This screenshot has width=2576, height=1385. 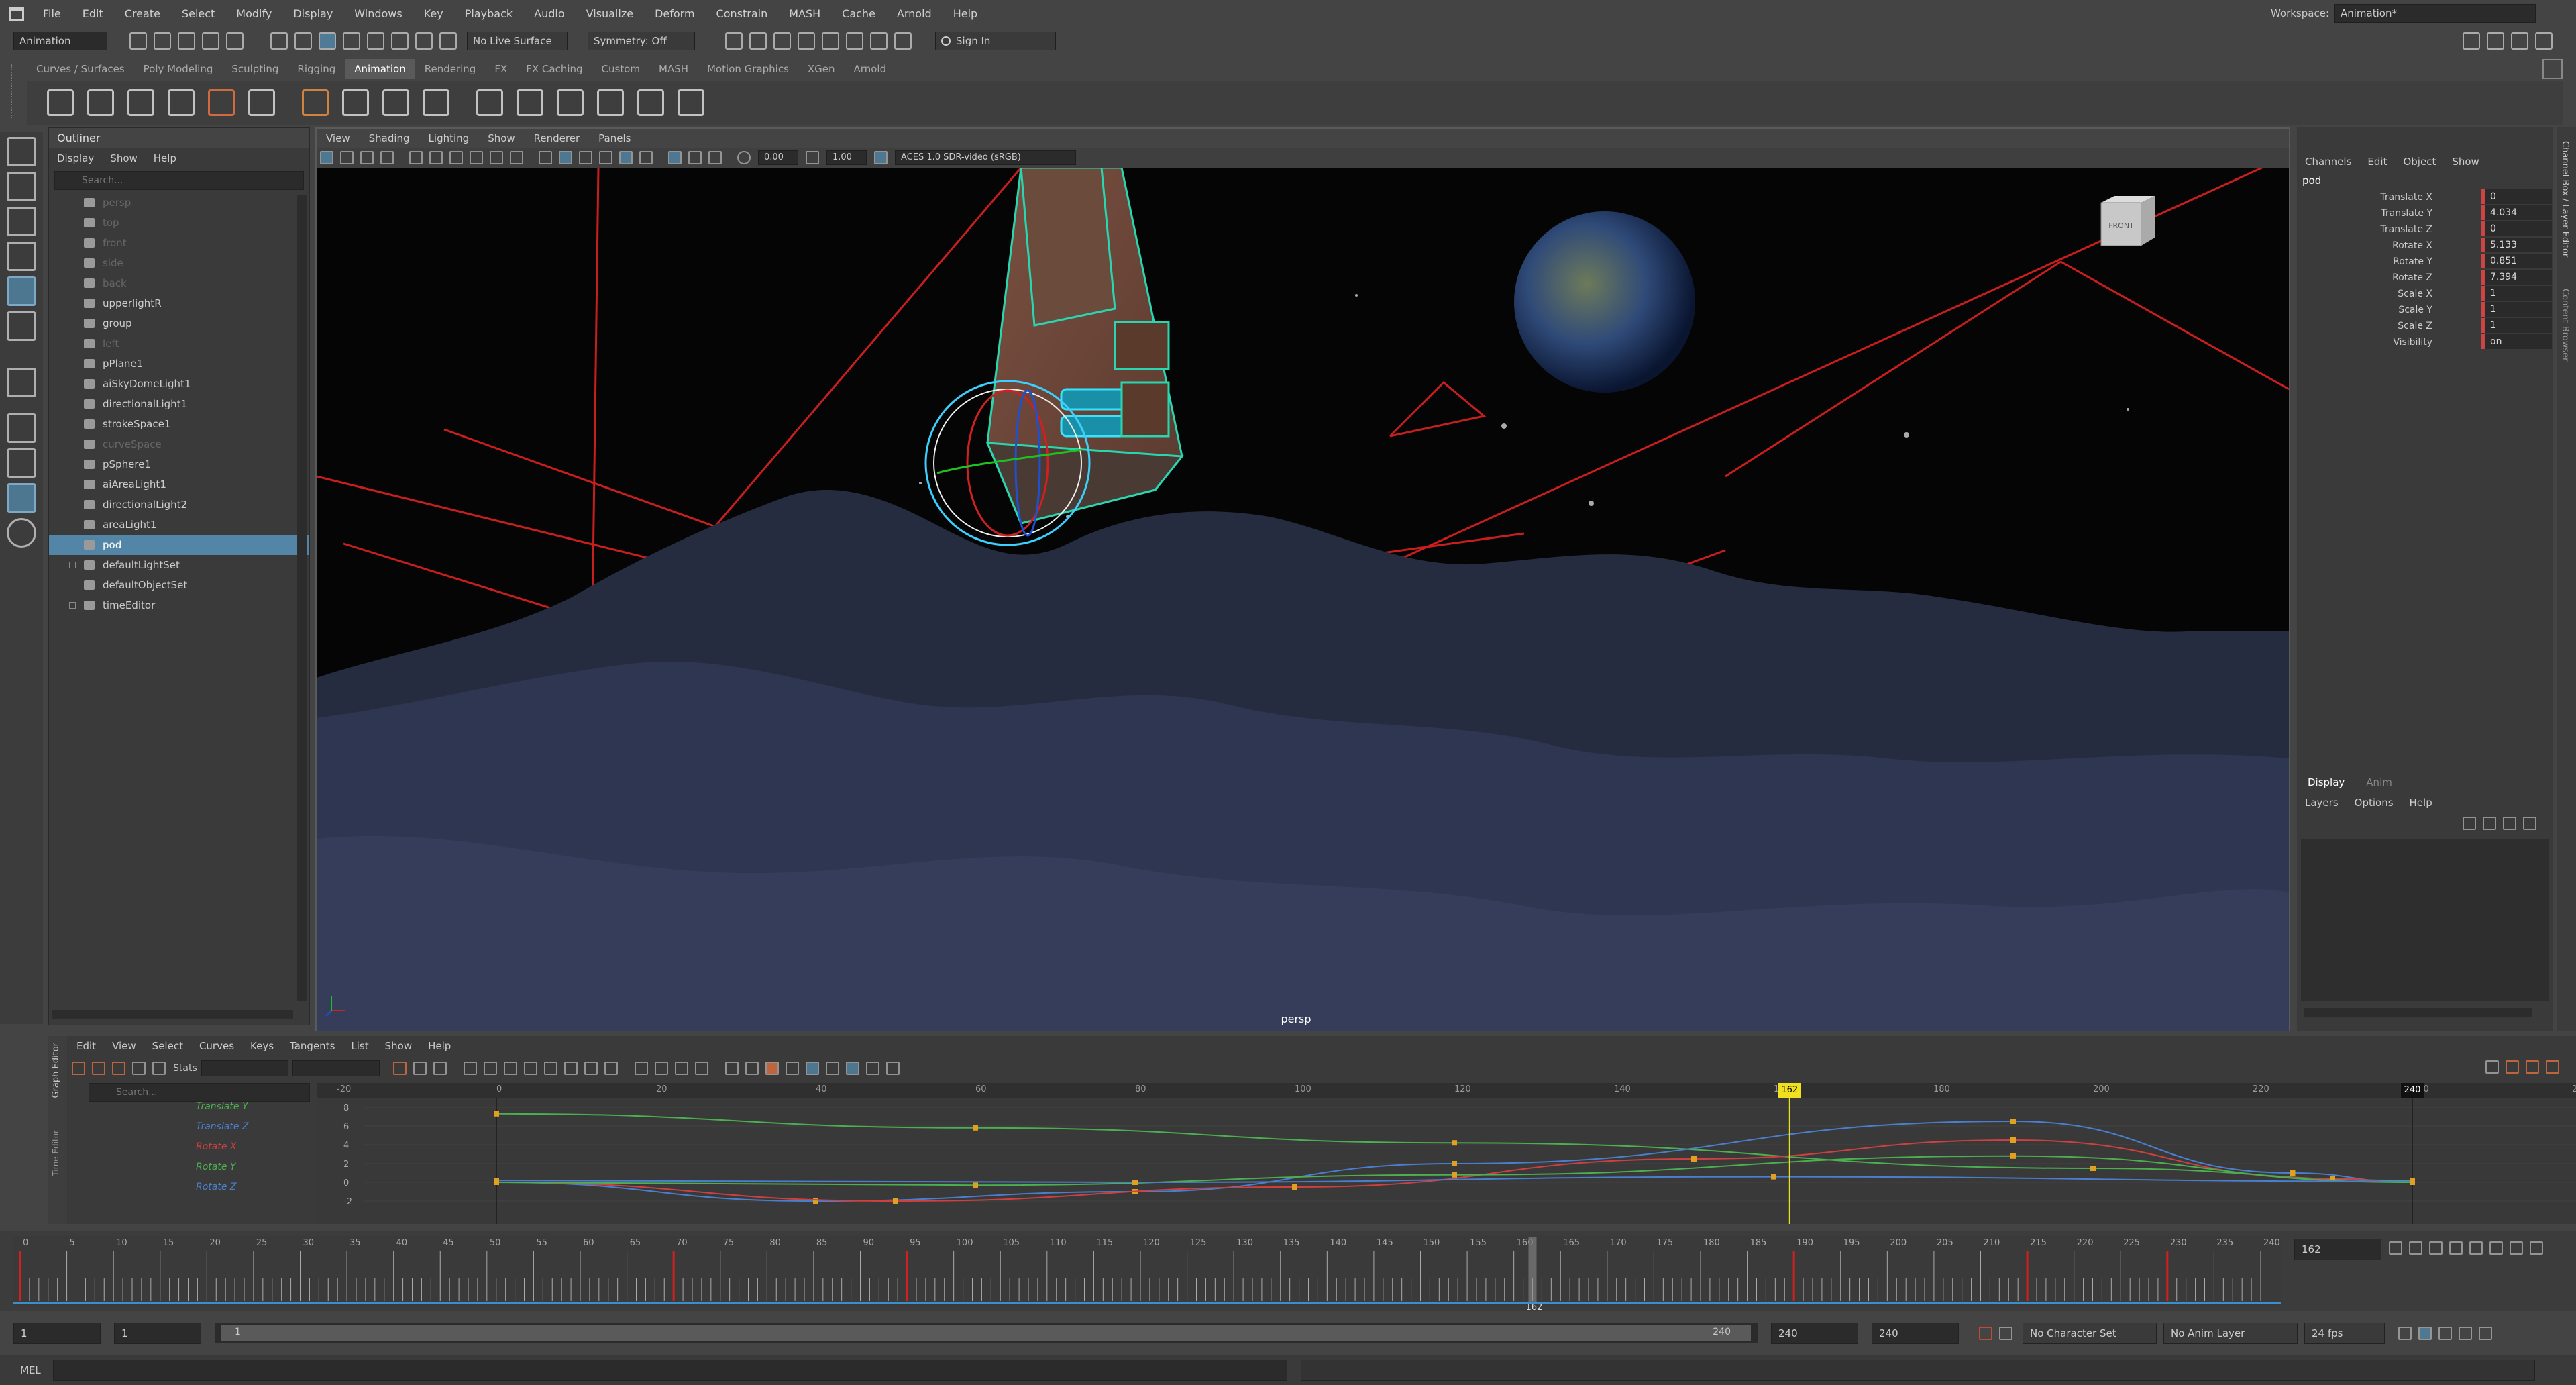 I want to click on pause-render-icon, so click(x=903, y=41).